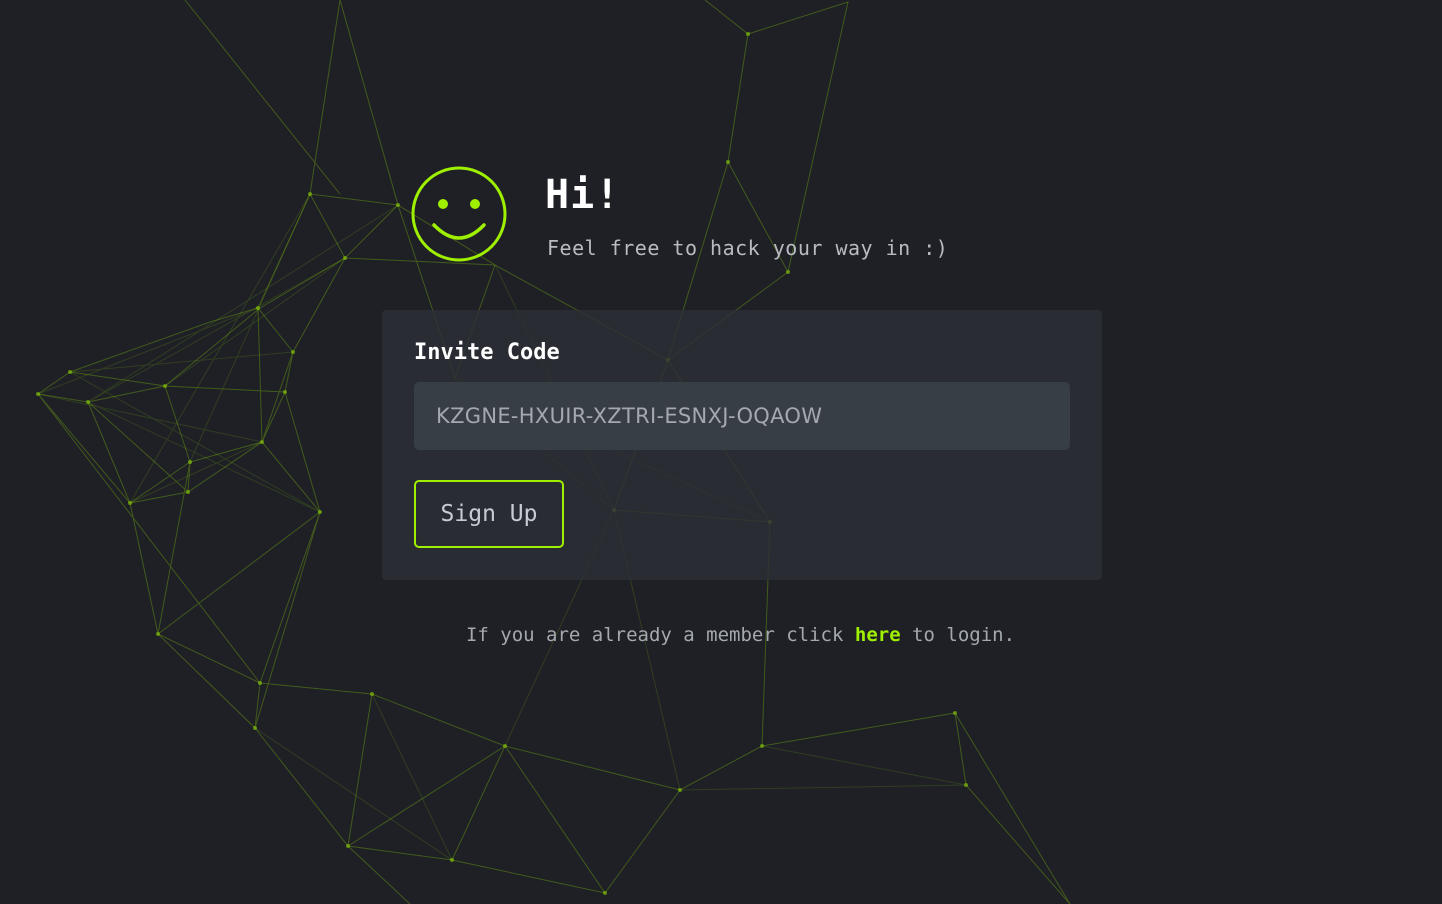  I want to click on login-link: here, so click(878, 635).